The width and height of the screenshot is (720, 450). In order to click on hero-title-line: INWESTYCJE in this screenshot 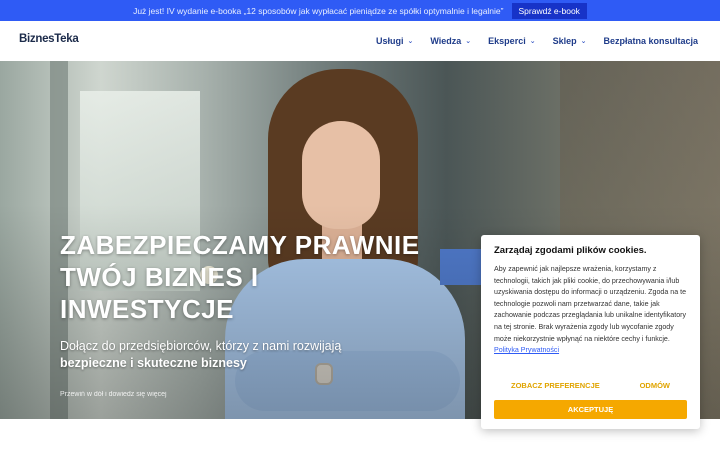, I will do `click(147, 309)`.